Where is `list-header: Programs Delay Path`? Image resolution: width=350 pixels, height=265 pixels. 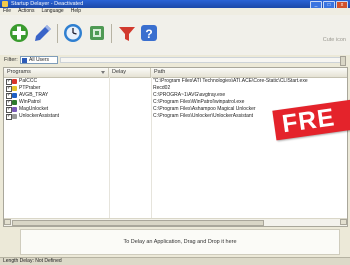
list-header: Programs Delay Path is located at coordinates (175, 73).